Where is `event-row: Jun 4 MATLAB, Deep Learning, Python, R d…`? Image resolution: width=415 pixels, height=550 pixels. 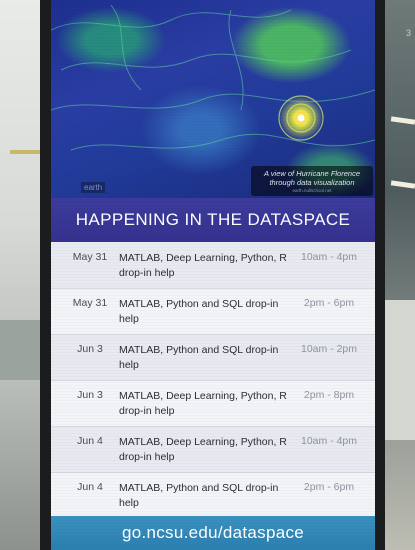
event-row: Jun 4 MATLAB, Deep Learning, Python, R d… is located at coordinates (213, 450).